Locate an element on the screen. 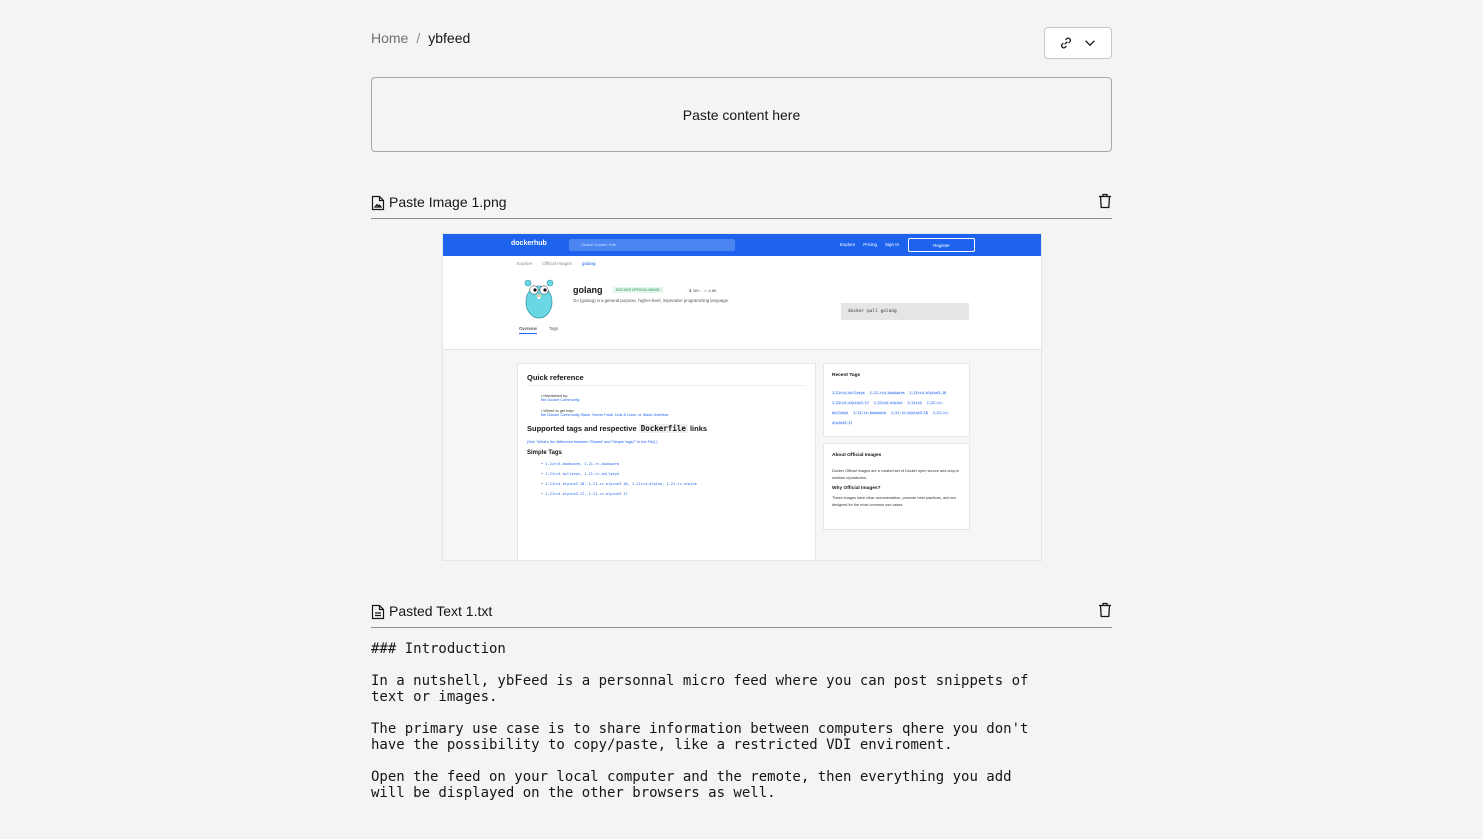 The width and height of the screenshot is (1483, 839). screenshot-heading: Quick reference is located at coordinates (666, 379).